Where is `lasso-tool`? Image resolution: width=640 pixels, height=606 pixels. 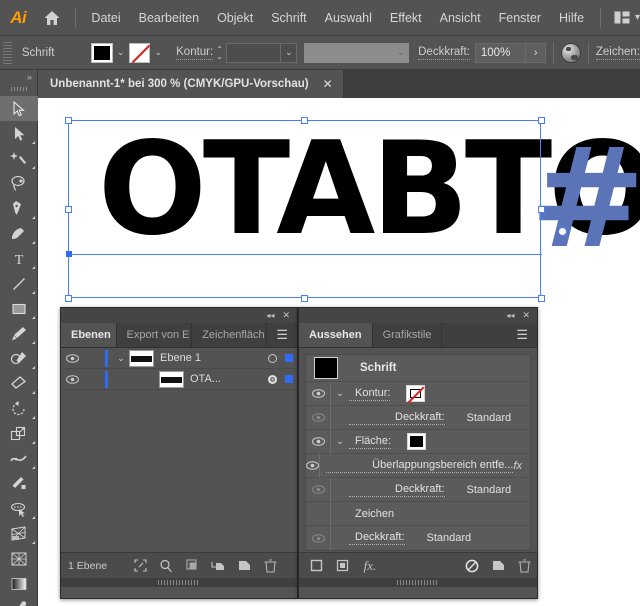
lasso-tool is located at coordinates (19, 183).